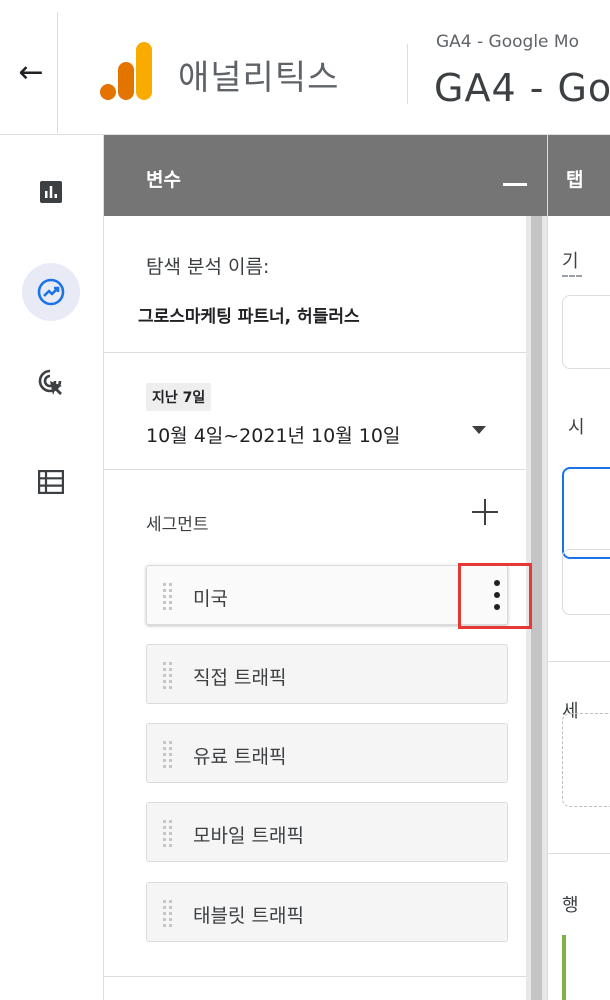 The width and height of the screenshot is (610, 1000). What do you see at coordinates (126, 71) in the screenshot?
I see `analytics-logo` at bounding box center [126, 71].